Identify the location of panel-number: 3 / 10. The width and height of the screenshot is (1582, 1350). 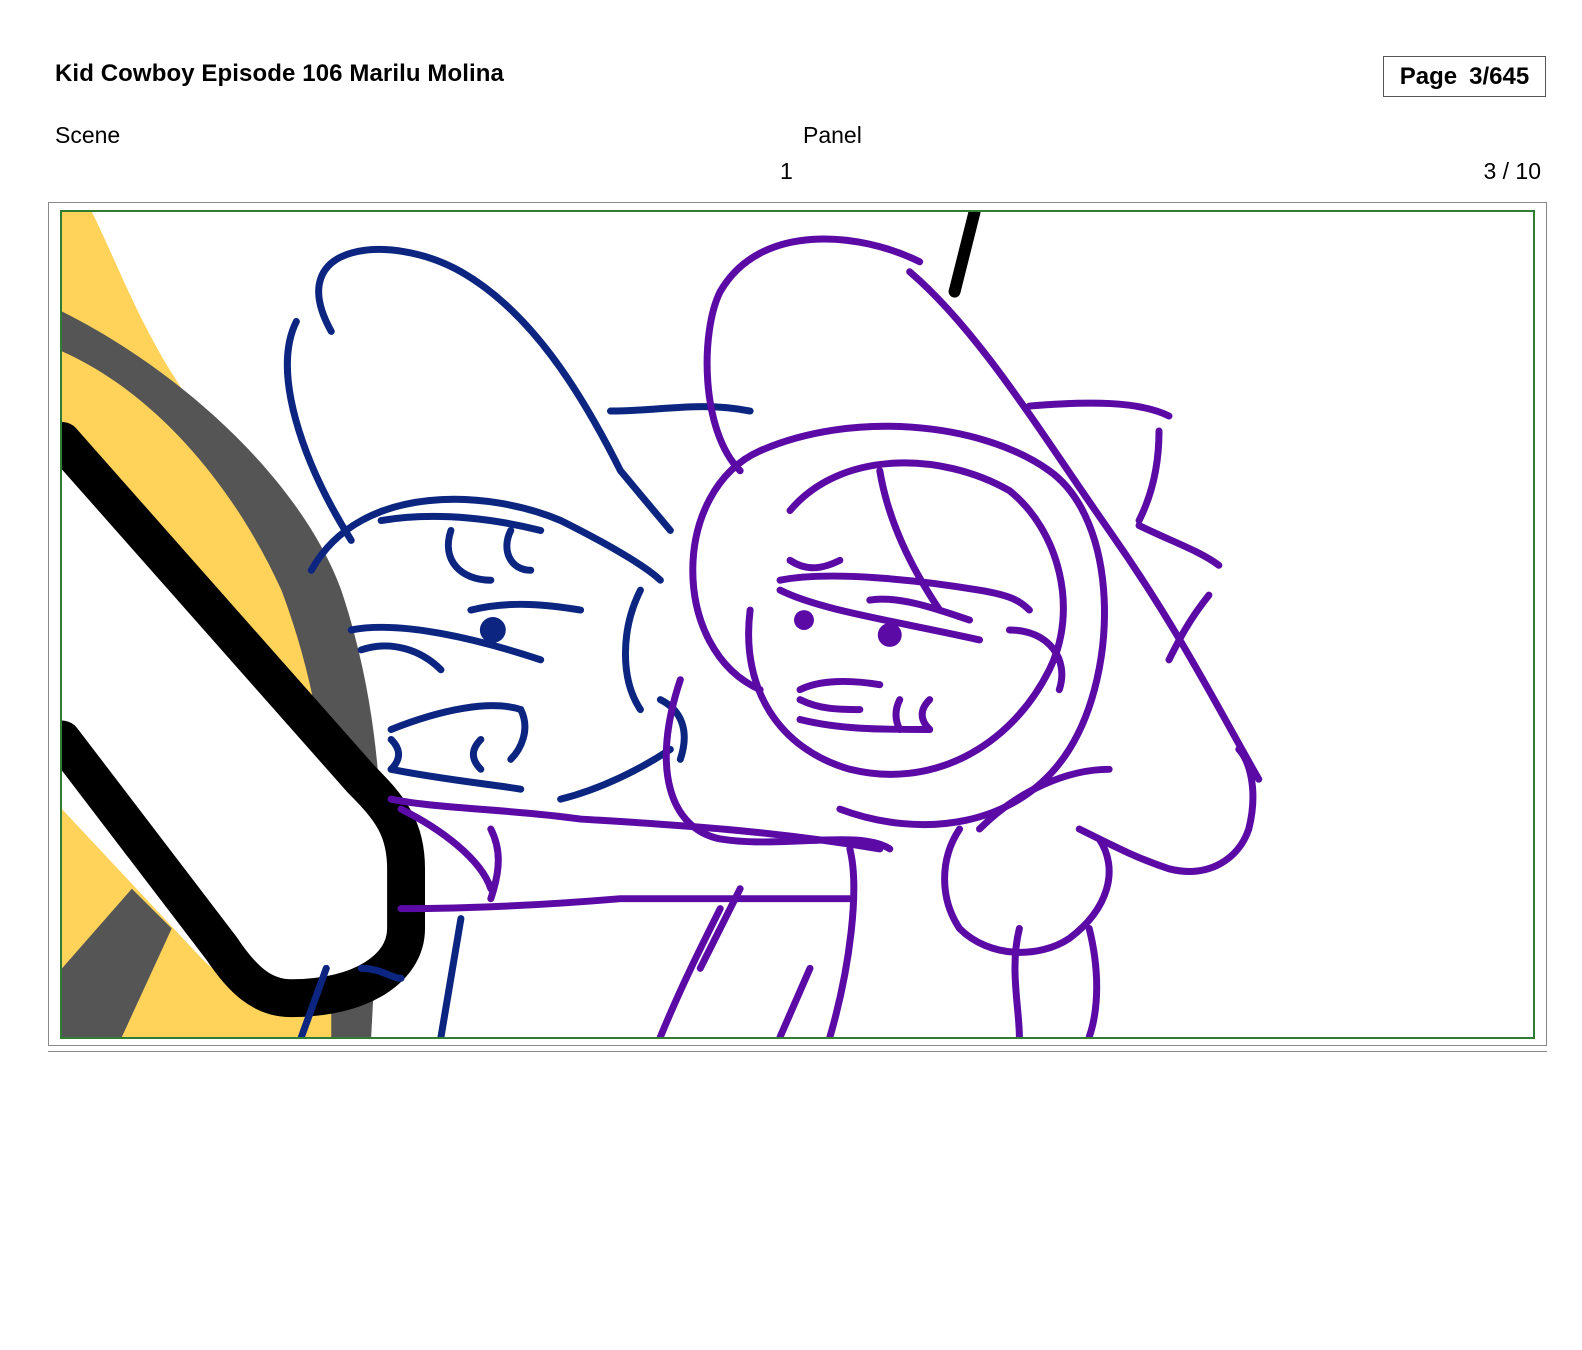
(1512, 171).